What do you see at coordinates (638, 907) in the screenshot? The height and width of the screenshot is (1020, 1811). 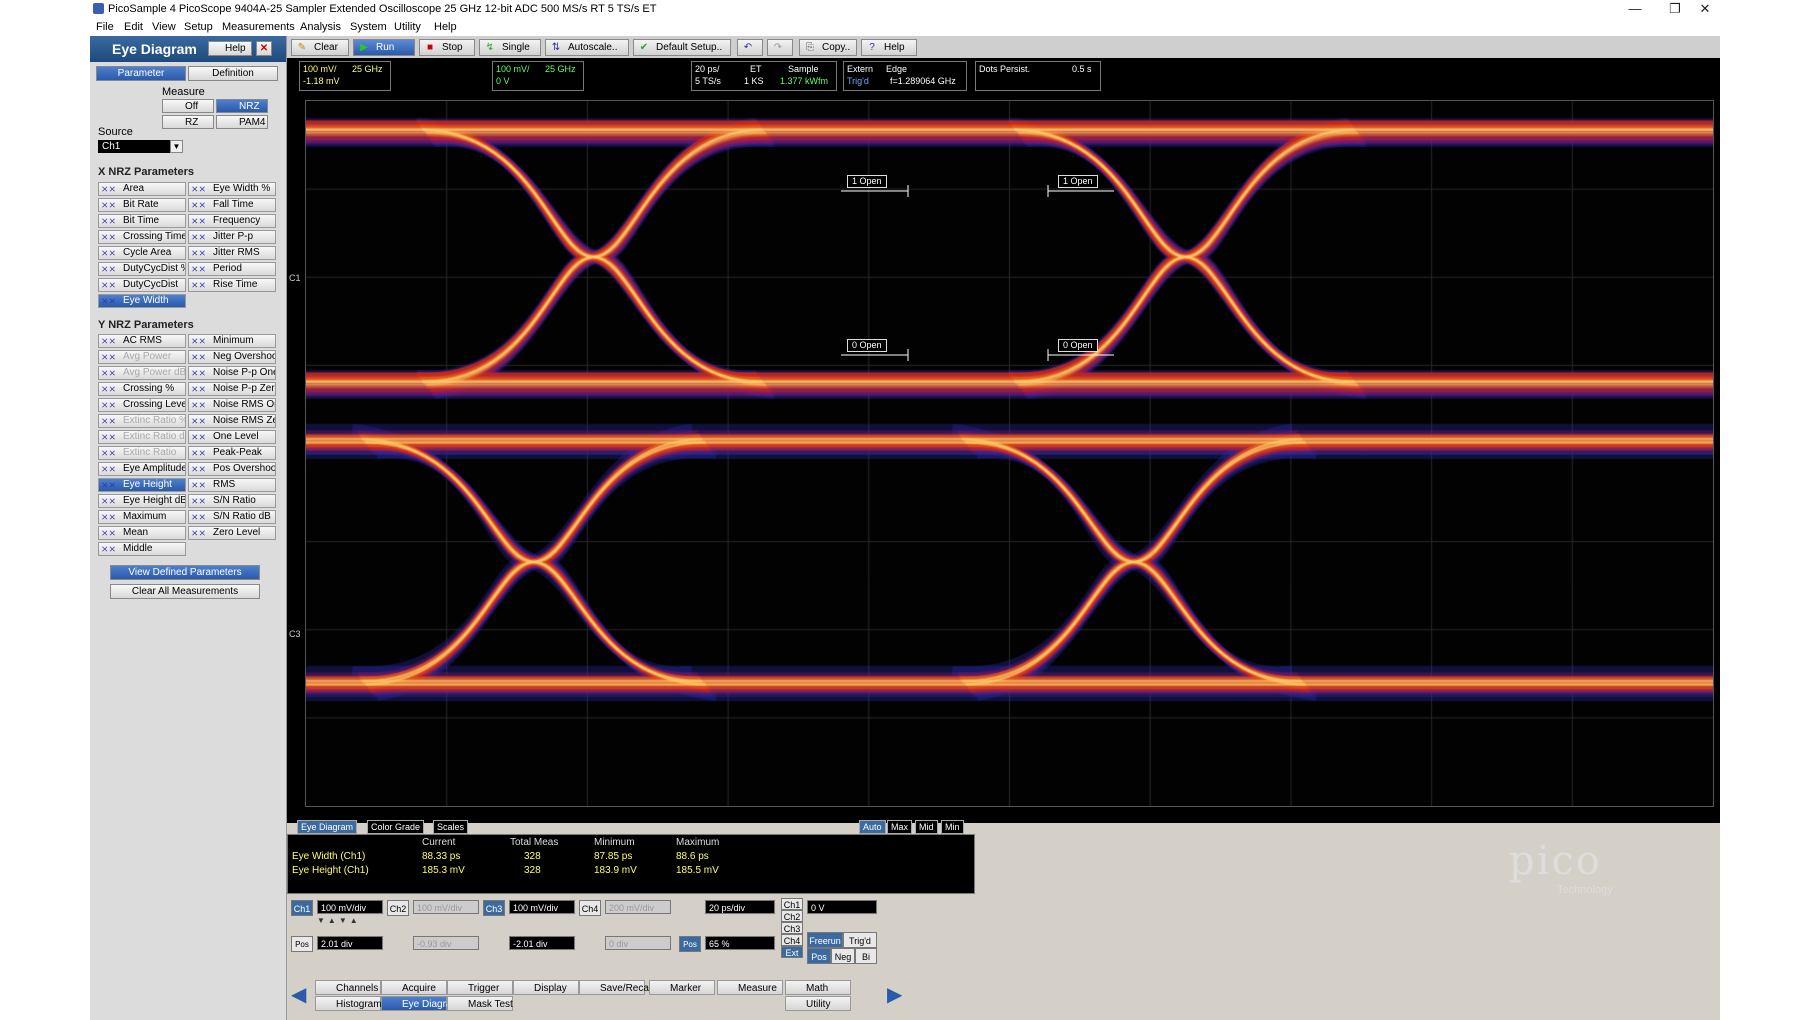 I see `ch4-scale: 200 mV/div` at bounding box center [638, 907].